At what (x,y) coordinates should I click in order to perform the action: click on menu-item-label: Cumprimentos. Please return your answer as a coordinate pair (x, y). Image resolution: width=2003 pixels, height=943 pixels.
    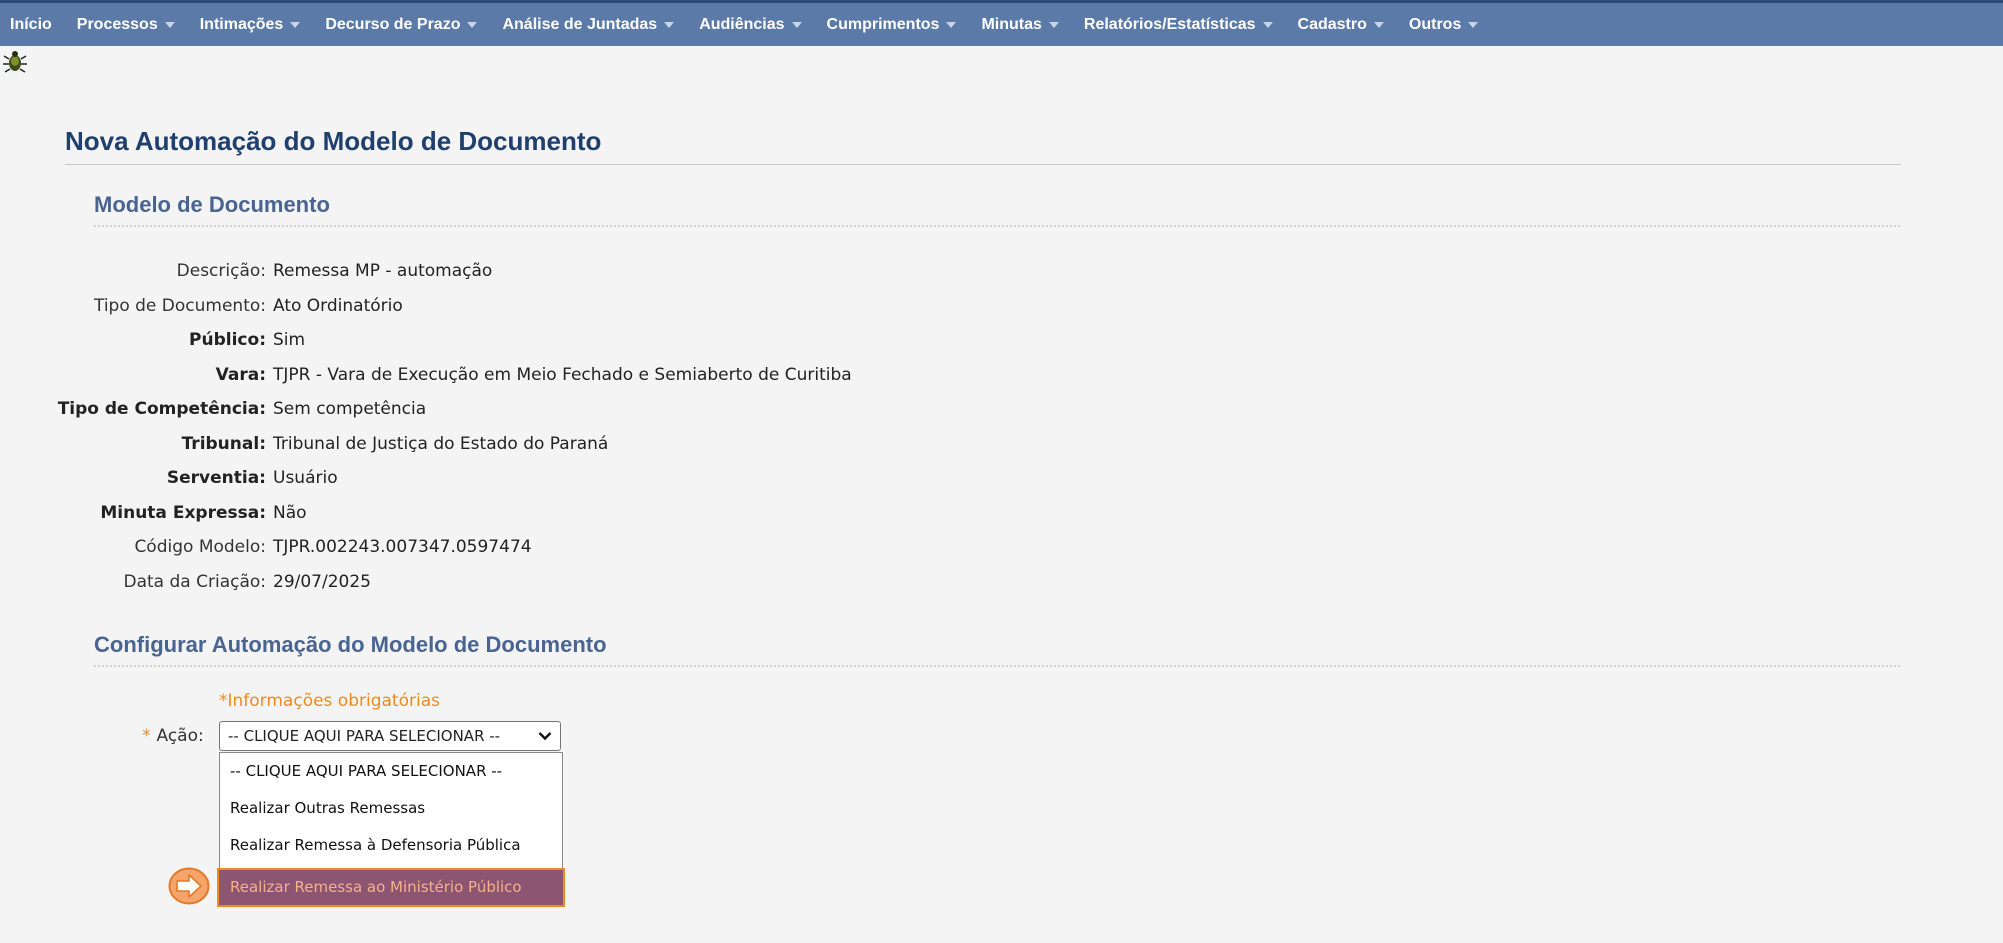
    Looking at the image, I should click on (883, 24).